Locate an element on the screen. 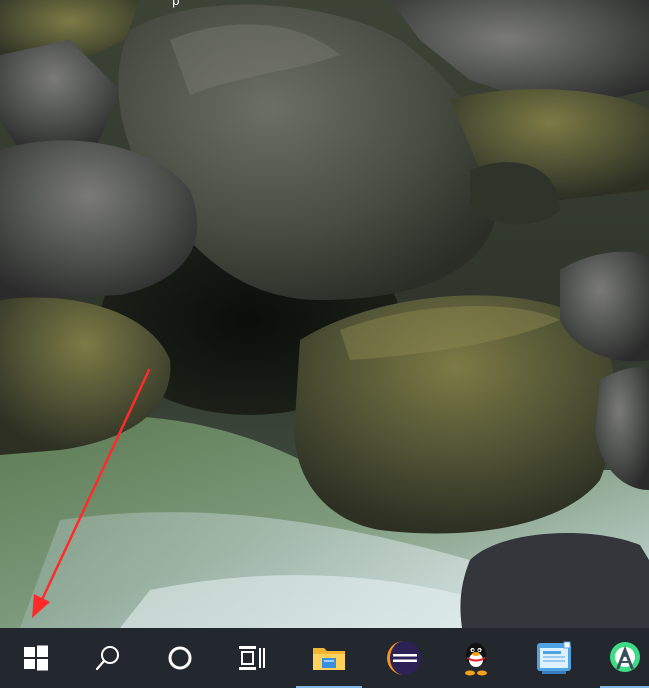 This screenshot has width=649, height=688. task-view-button is located at coordinates (252, 658).